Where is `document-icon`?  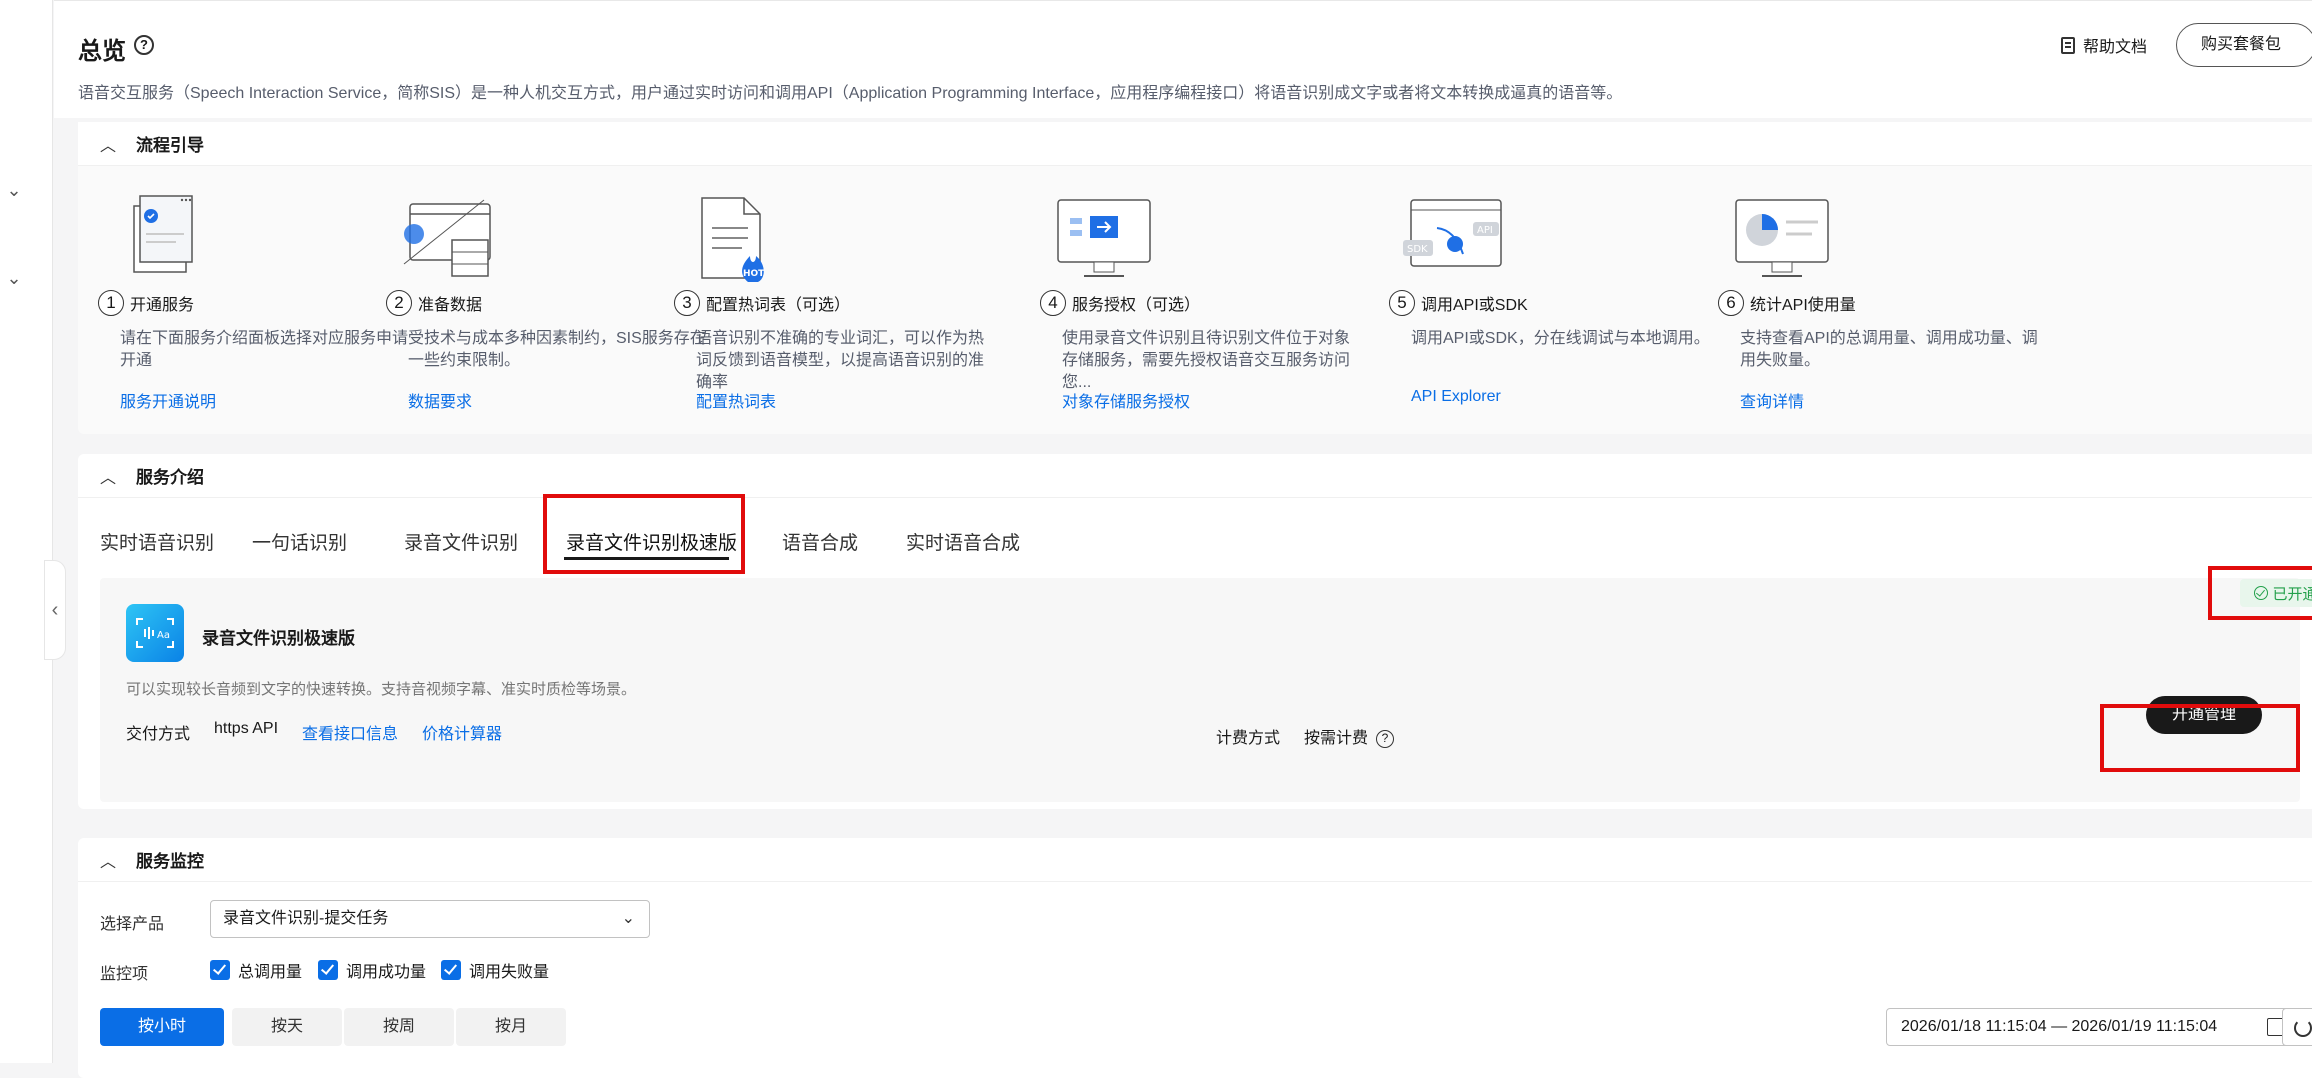
document-icon is located at coordinates (2068, 45).